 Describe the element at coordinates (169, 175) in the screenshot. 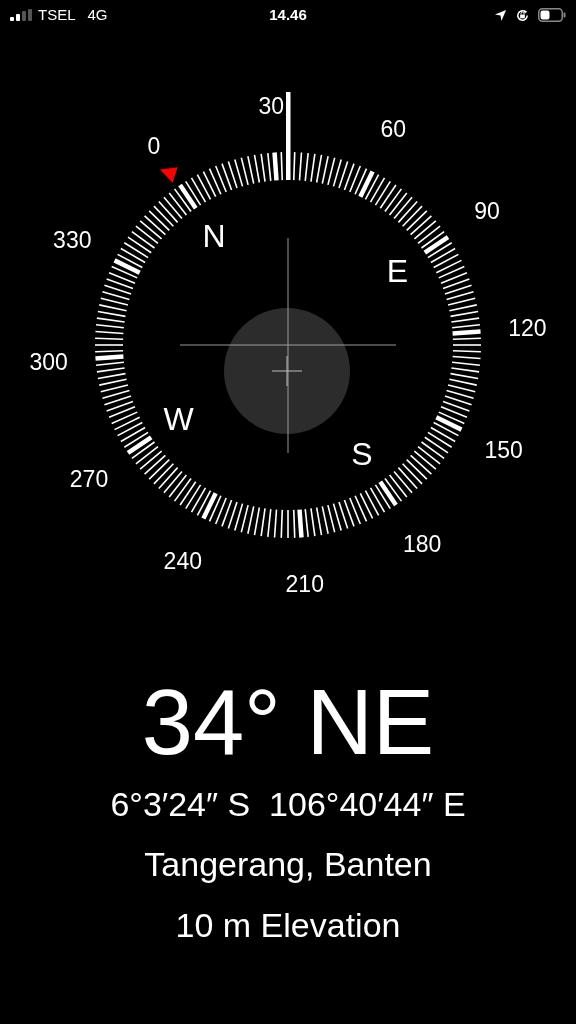

I see `north-marker-icon` at that location.